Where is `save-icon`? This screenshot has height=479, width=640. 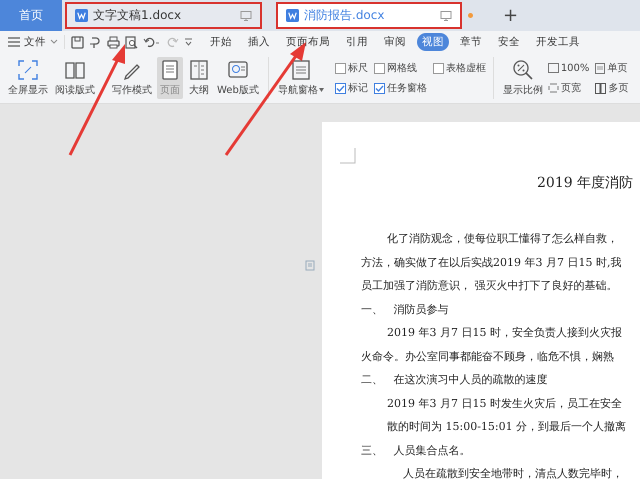 save-icon is located at coordinates (77, 42).